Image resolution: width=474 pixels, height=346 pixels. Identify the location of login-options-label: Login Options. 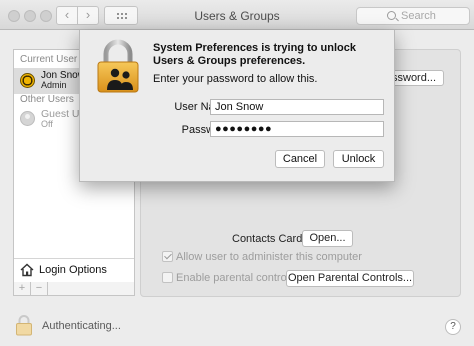
(73, 270).